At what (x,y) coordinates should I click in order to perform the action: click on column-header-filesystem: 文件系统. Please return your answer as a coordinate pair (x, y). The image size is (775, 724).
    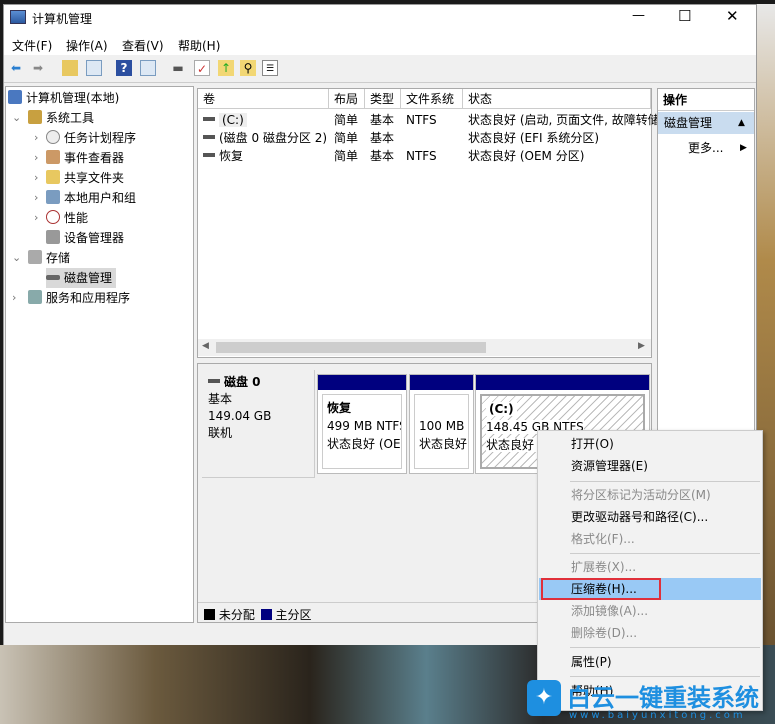
    Looking at the image, I should click on (432, 99).